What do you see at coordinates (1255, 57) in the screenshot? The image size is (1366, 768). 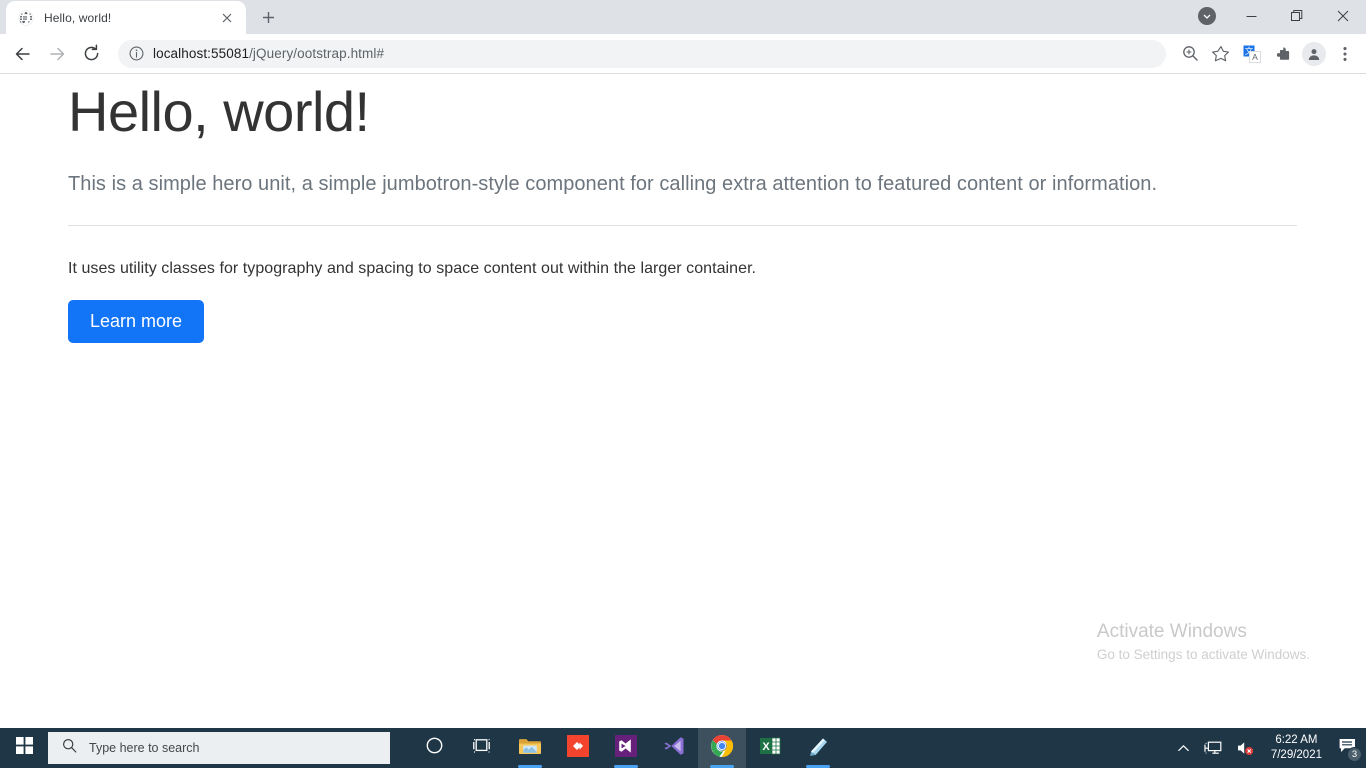 I see `svg-text: A` at bounding box center [1255, 57].